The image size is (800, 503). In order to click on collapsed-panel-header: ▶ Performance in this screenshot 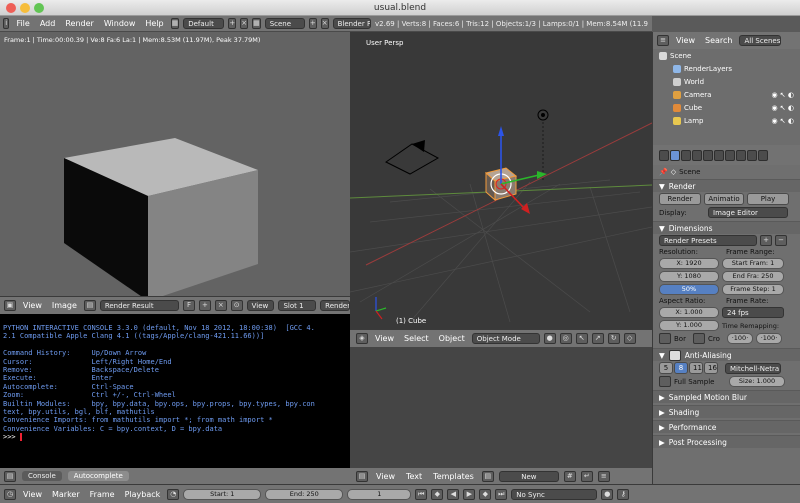, I will do `click(726, 426)`.